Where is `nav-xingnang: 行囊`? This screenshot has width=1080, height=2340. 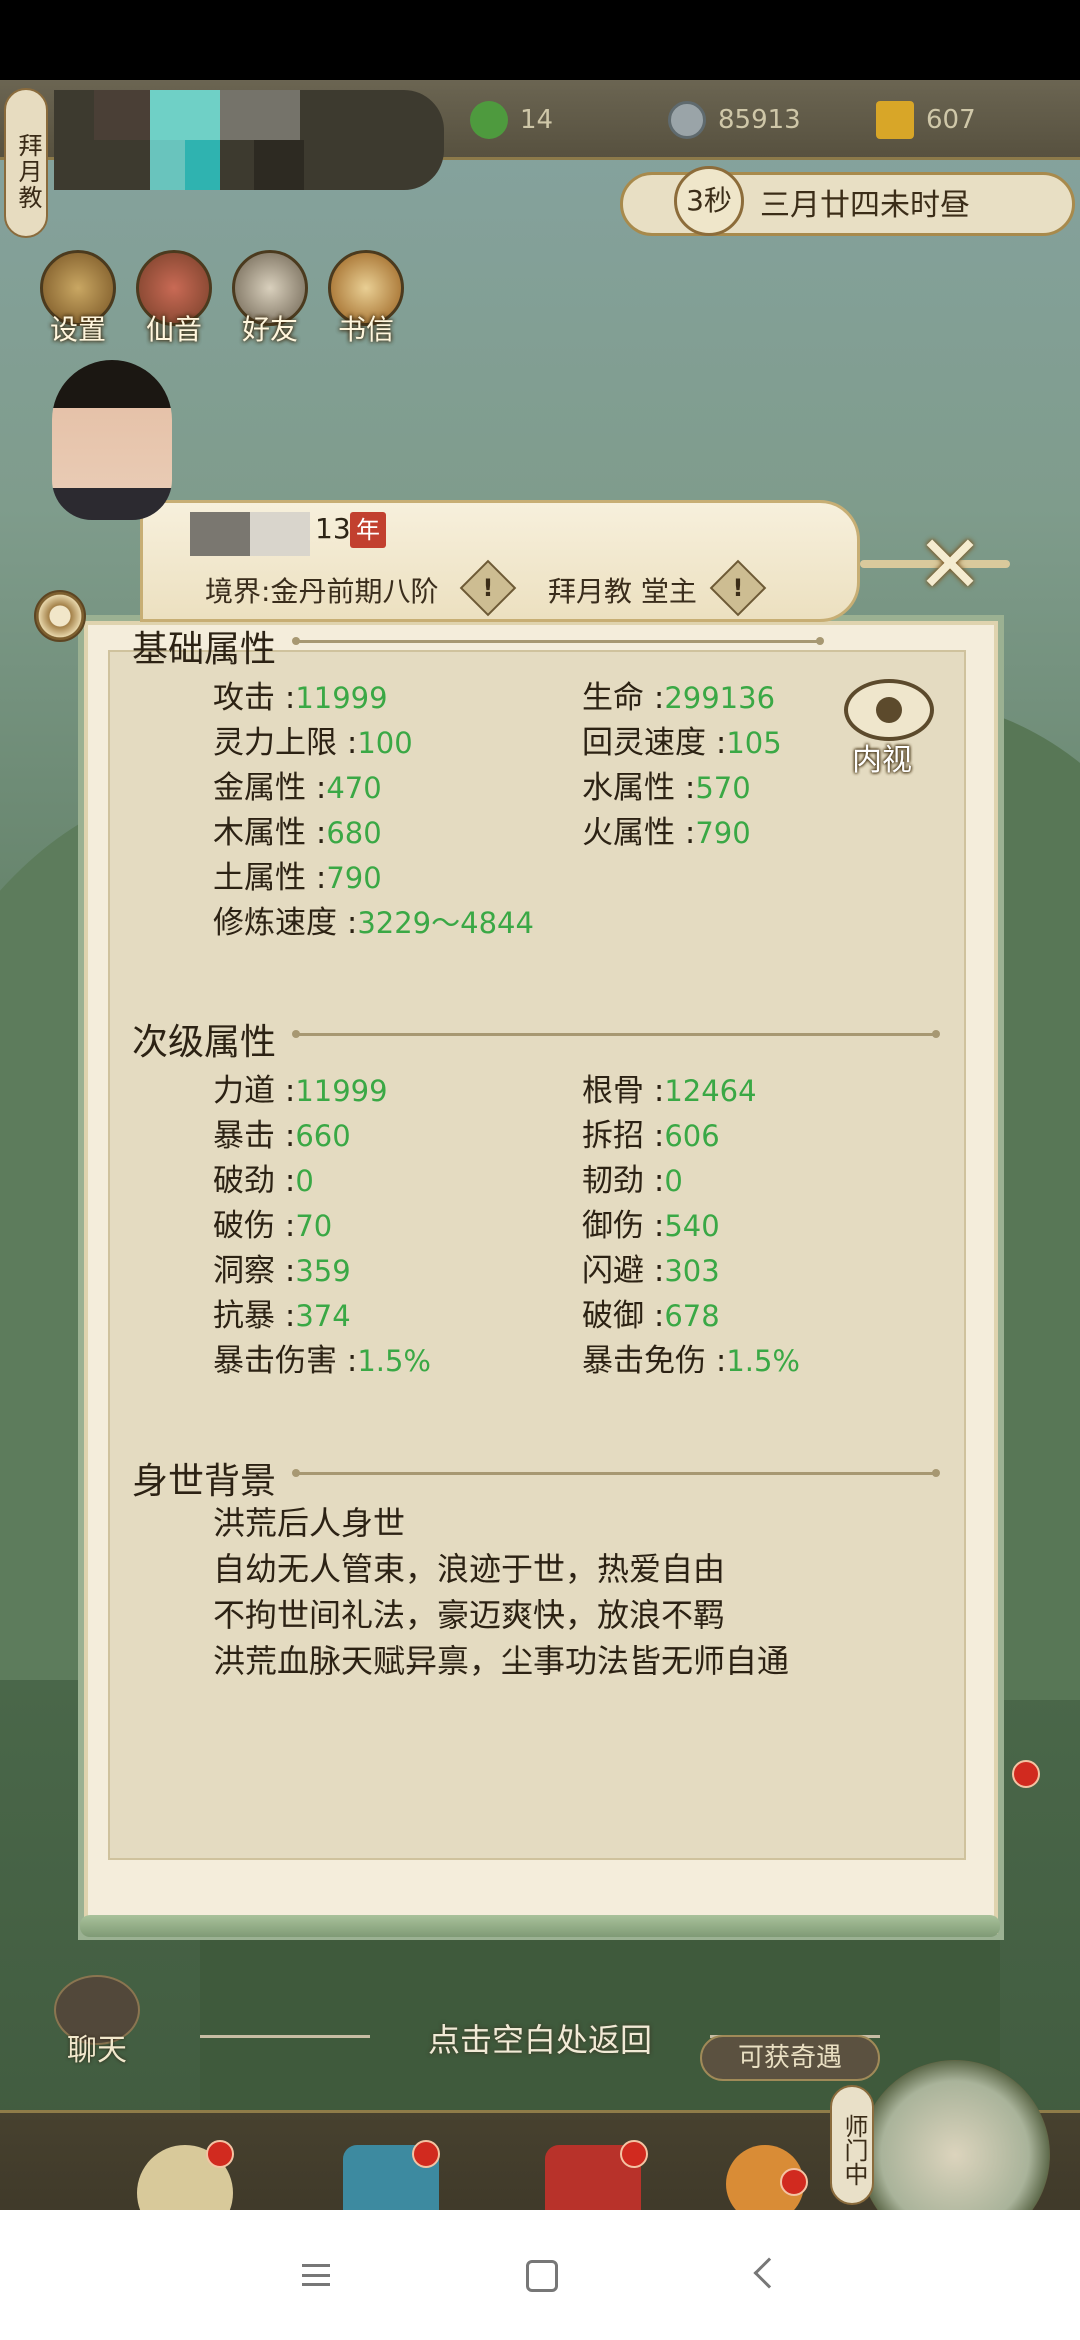
nav-xingnang: 行囊 is located at coordinates (765, 2177).